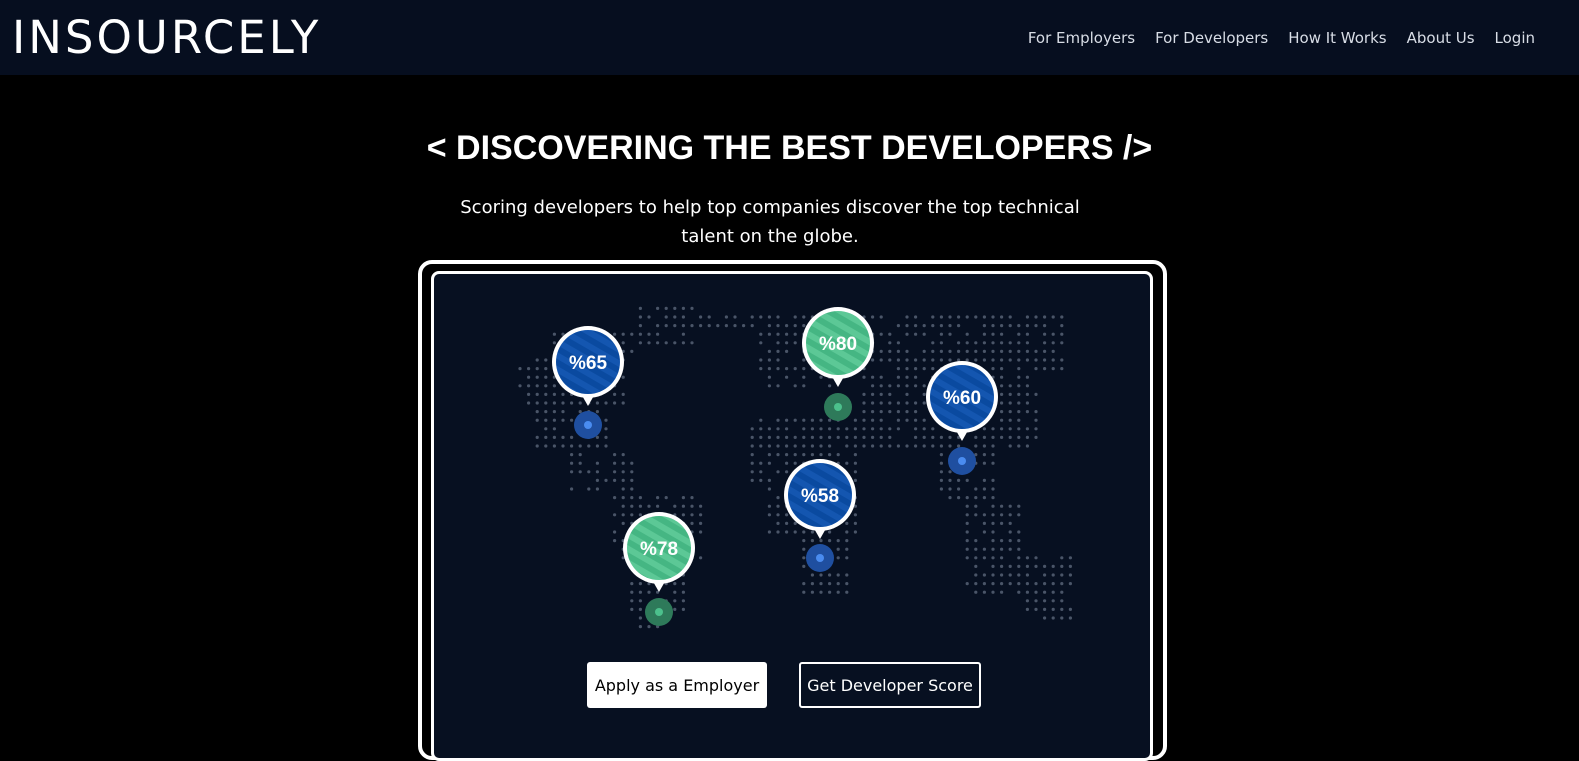  What do you see at coordinates (1515, 38) in the screenshot?
I see `nav-login: Login` at bounding box center [1515, 38].